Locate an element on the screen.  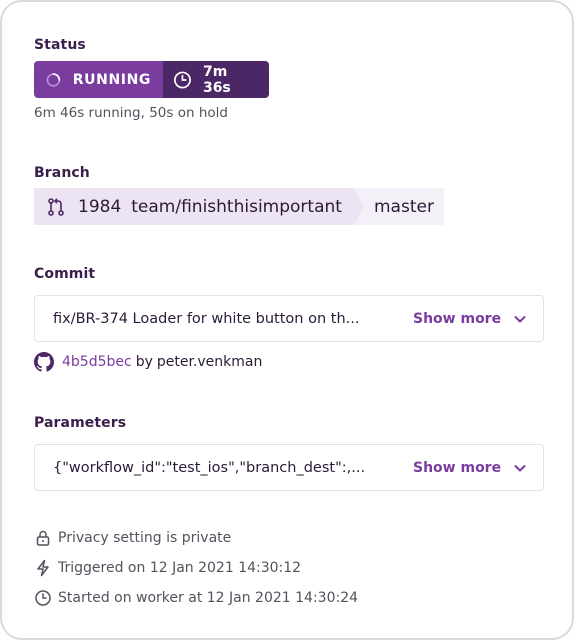
commit-by: by is located at coordinates (144, 362).